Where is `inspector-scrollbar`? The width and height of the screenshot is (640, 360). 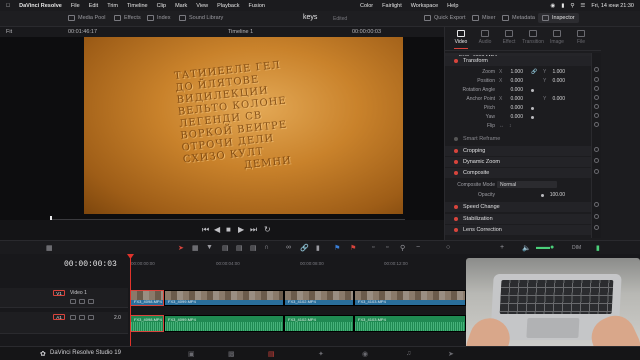
inspector-scrollbar is located at coordinates (596, 145).